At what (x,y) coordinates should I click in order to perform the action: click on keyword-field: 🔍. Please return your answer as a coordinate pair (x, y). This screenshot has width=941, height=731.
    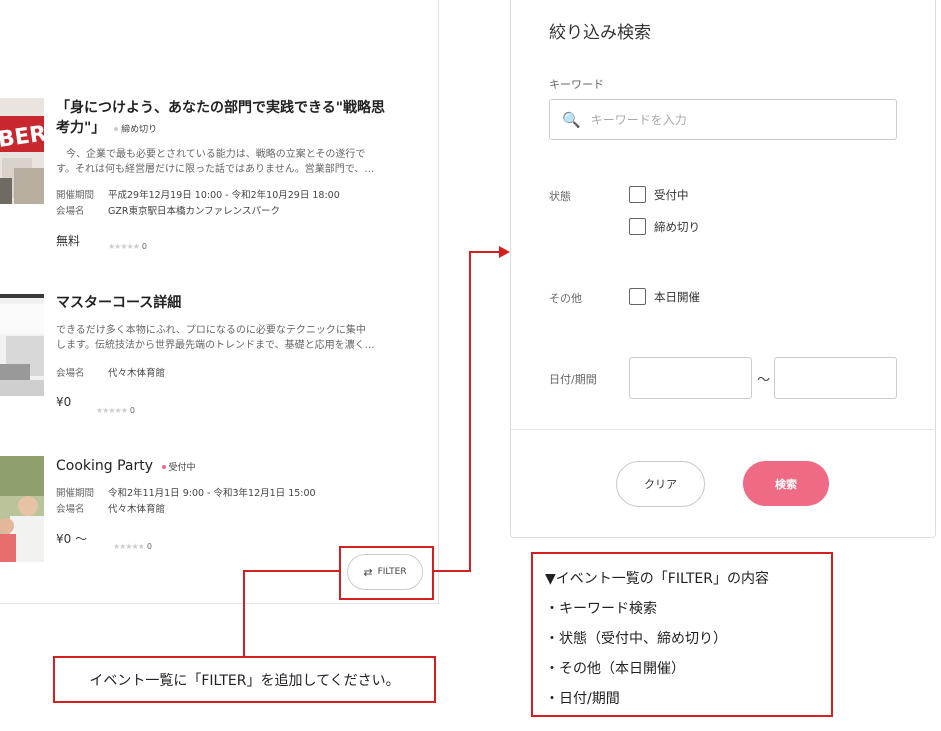
    Looking at the image, I should click on (723, 119).